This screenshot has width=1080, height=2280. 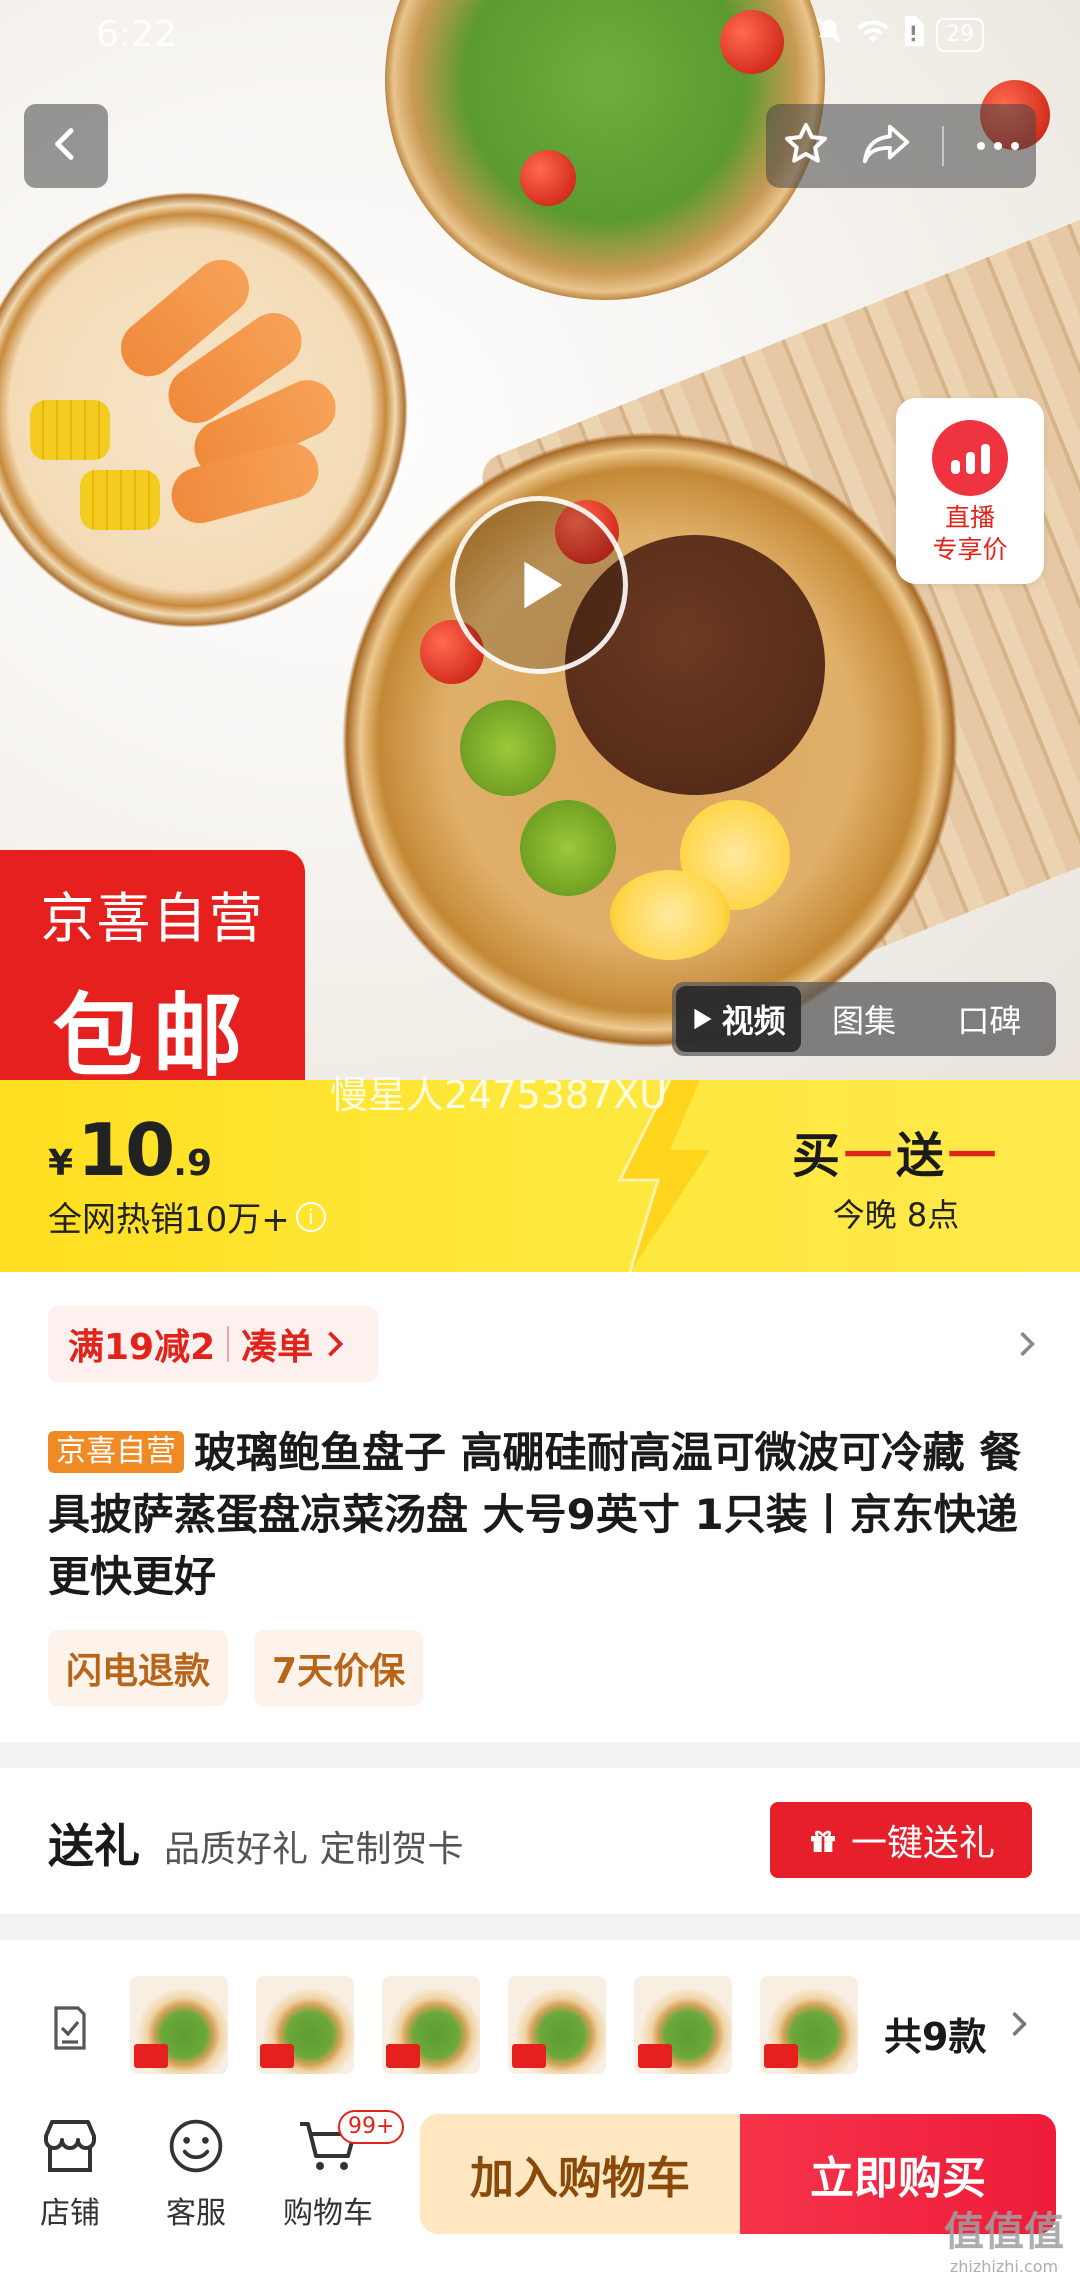 What do you see at coordinates (152, 1032) in the screenshot?
I see `badge-line2: 包邮` at bounding box center [152, 1032].